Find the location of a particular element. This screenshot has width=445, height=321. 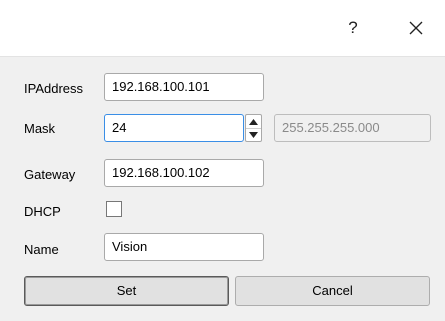

mask-dotted-readonly-field: 255.255.255.000 is located at coordinates (352, 128).